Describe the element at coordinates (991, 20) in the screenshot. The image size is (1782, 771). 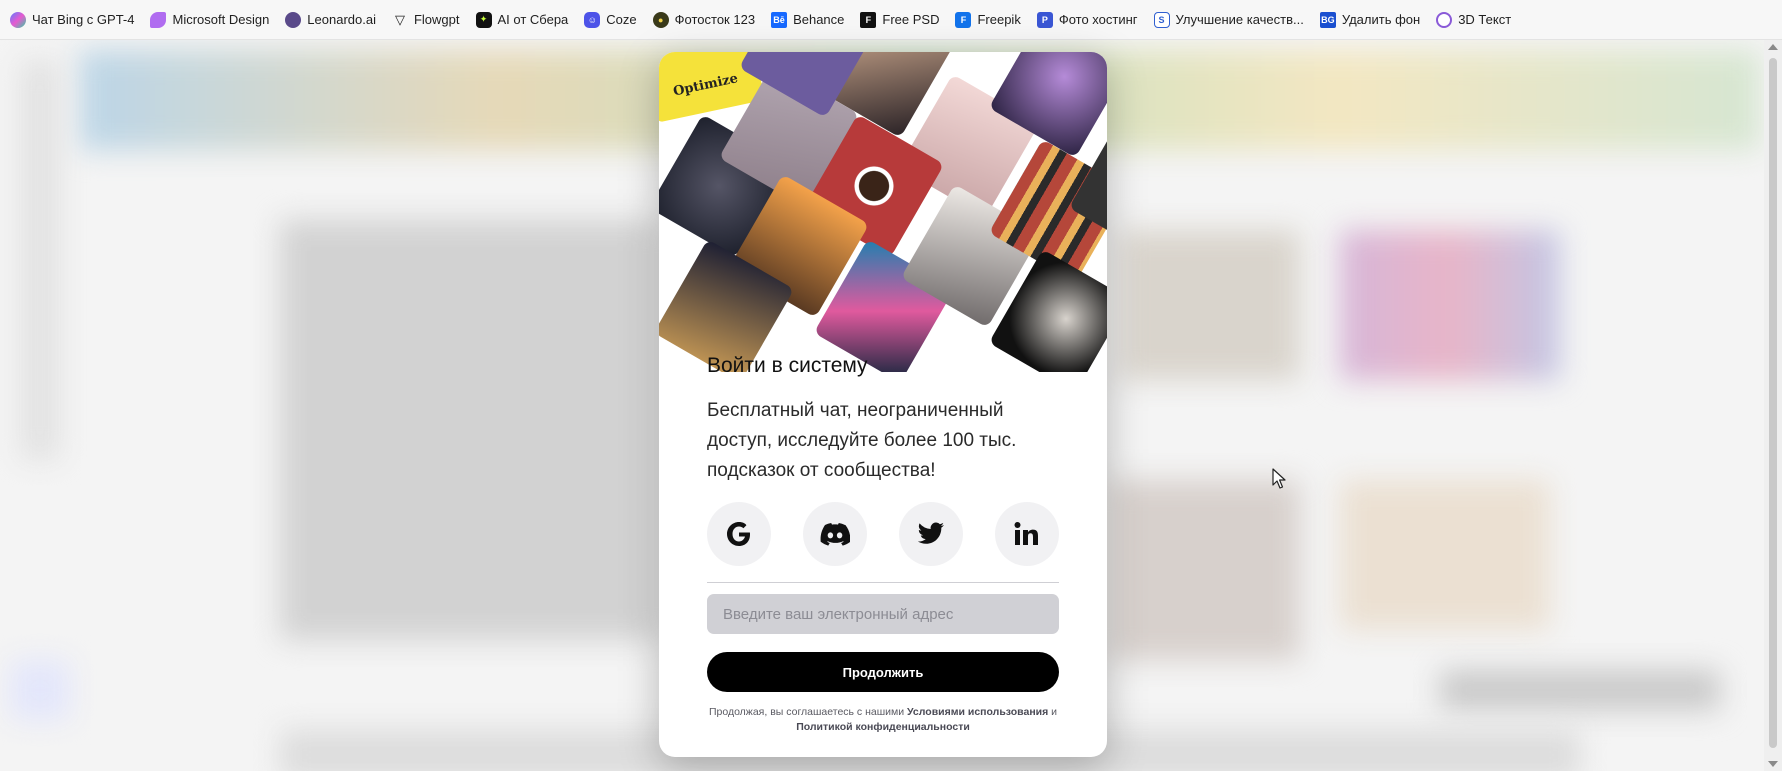
I see `bookmark-freepik: F Freepik` at that location.